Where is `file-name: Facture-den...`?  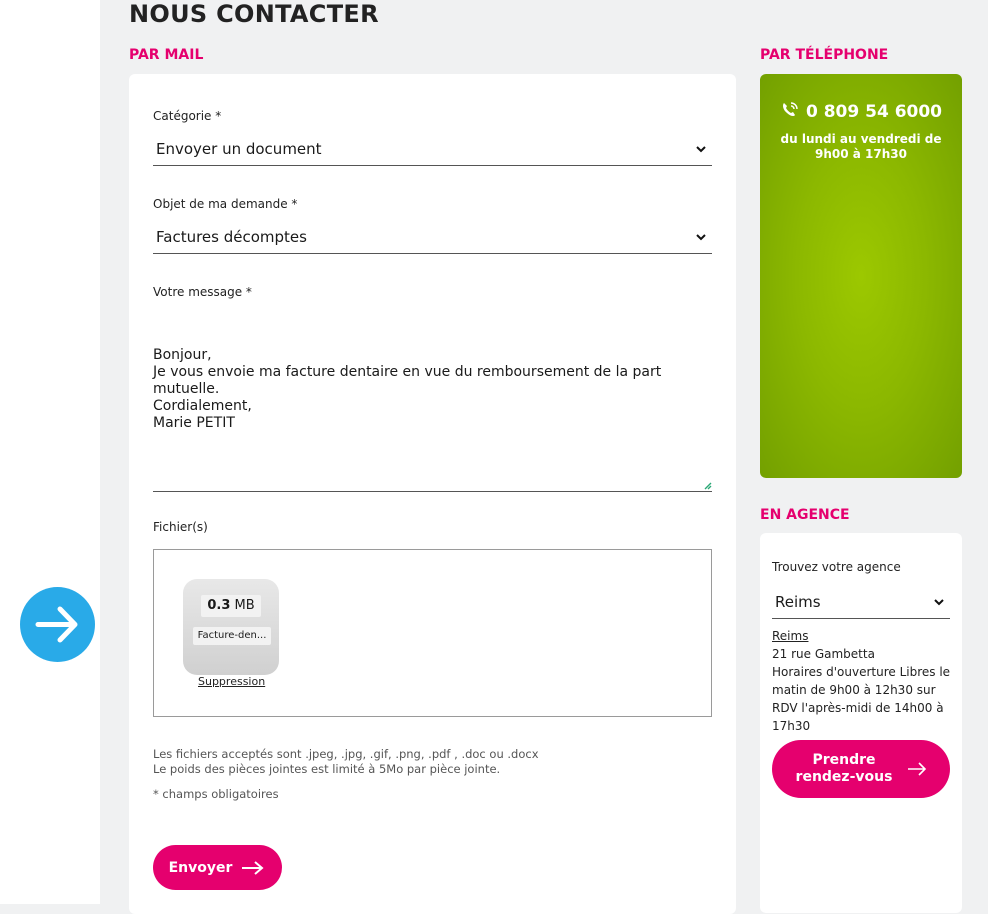
file-name: Facture-den... is located at coordinates (232, 636).